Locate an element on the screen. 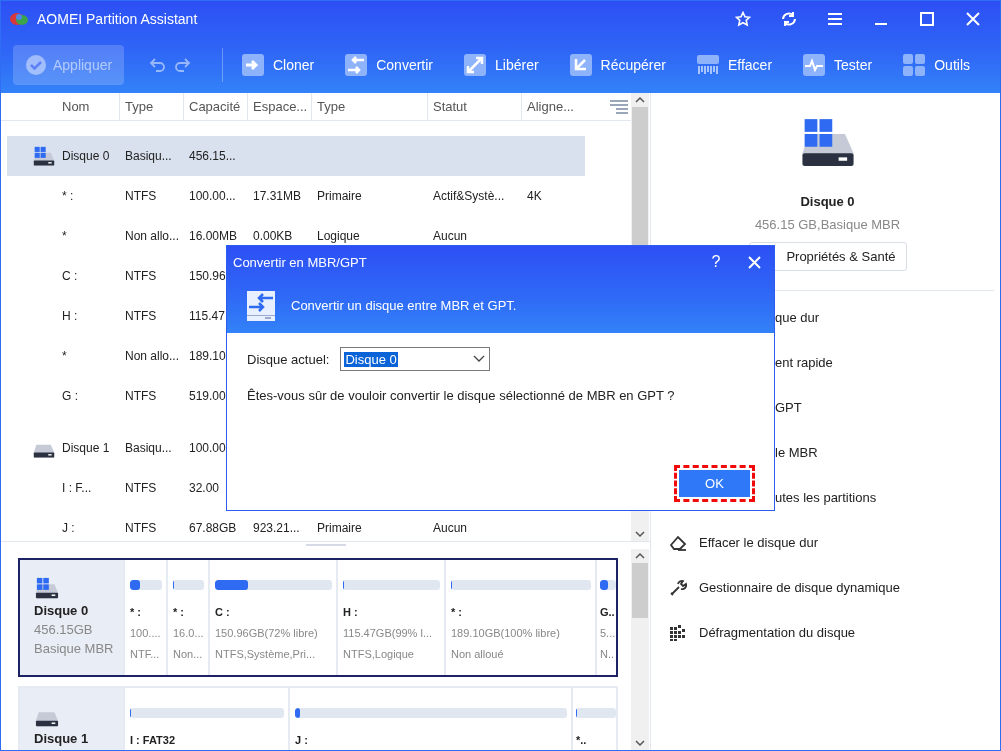 The width and height of the screenshot is (1001, 751). table-cell-text: * : is located at coordinates (68, 196).